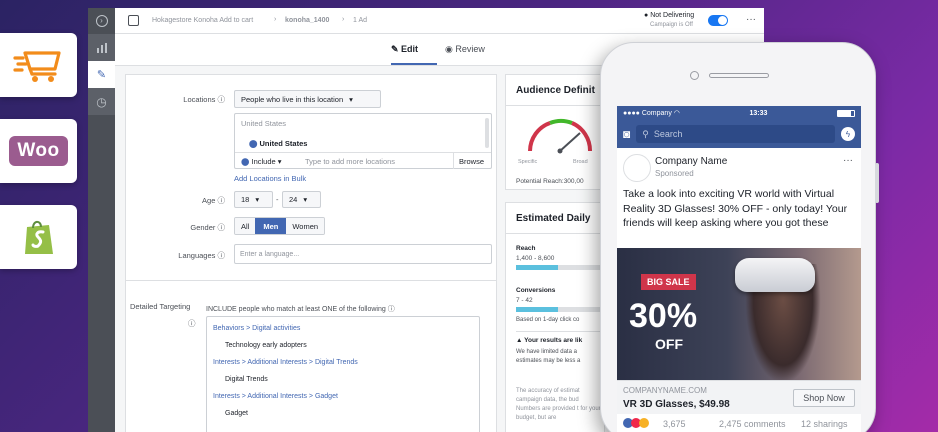 The image size is (938, 432). I want to click on breadcrumb-ad: 1 Ad, so click(360, 20).